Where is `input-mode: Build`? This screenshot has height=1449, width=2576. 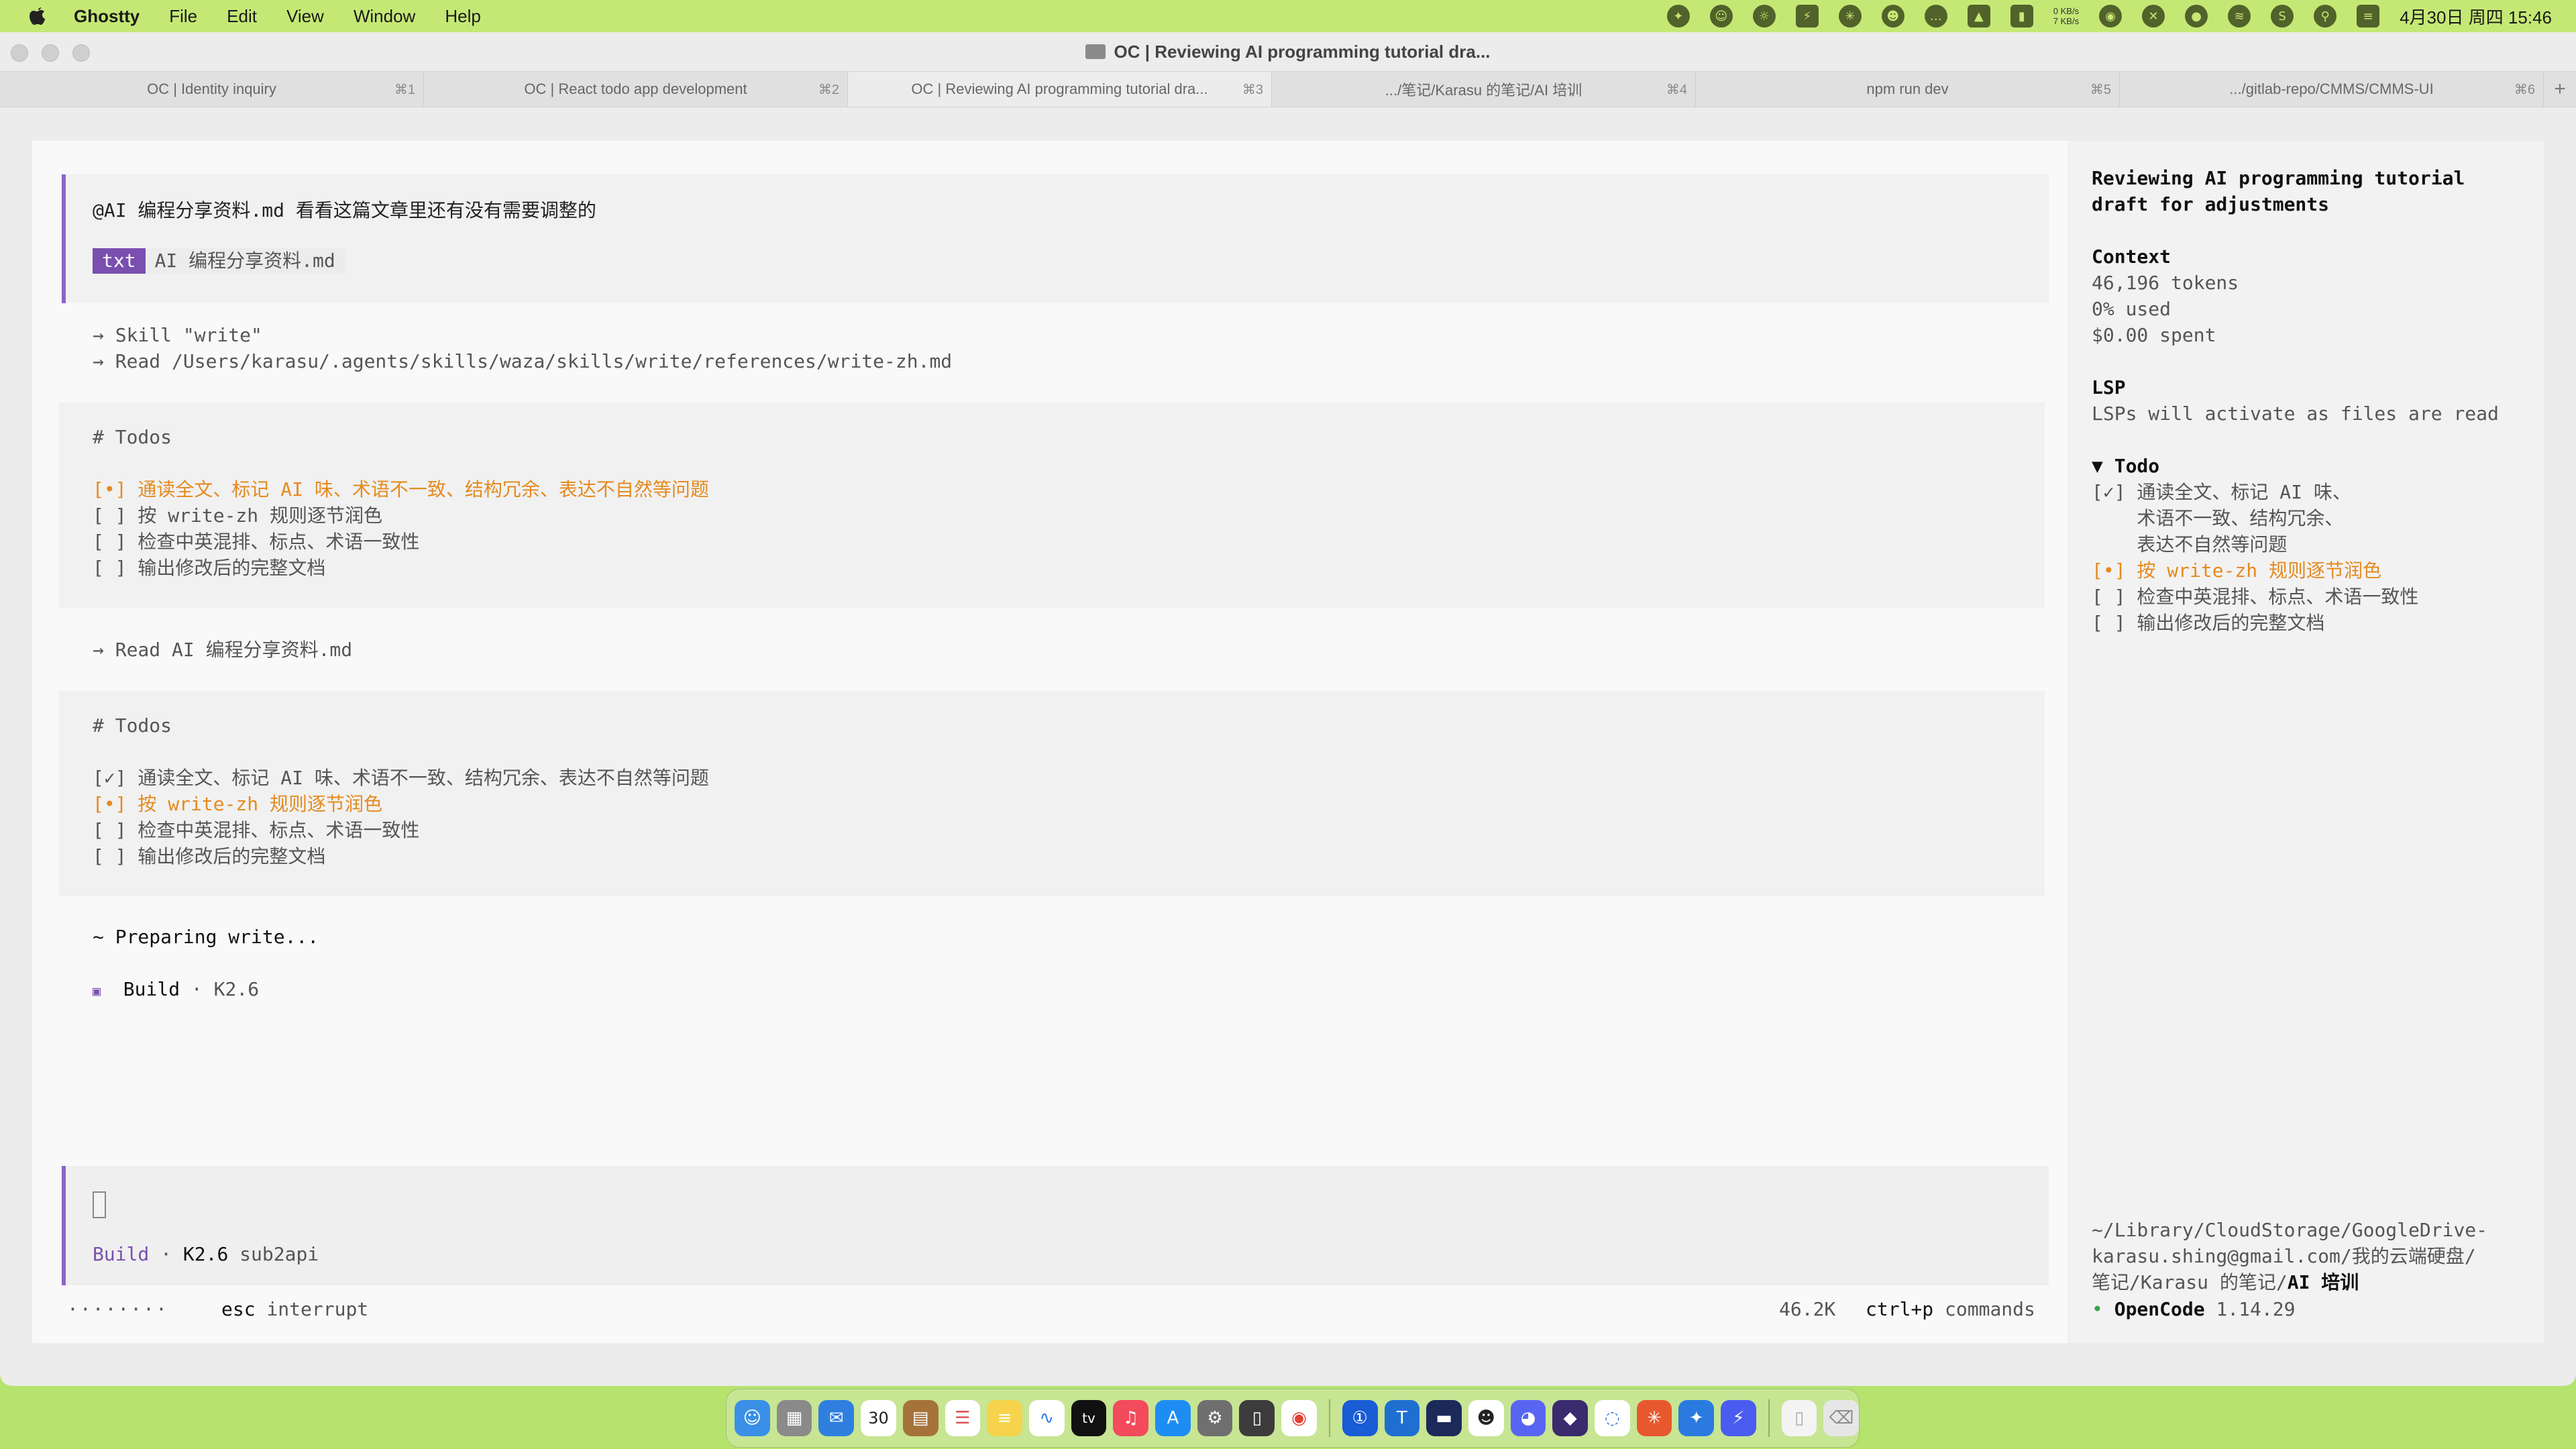
input-mode: Build is located at coordinates (121, 1254).